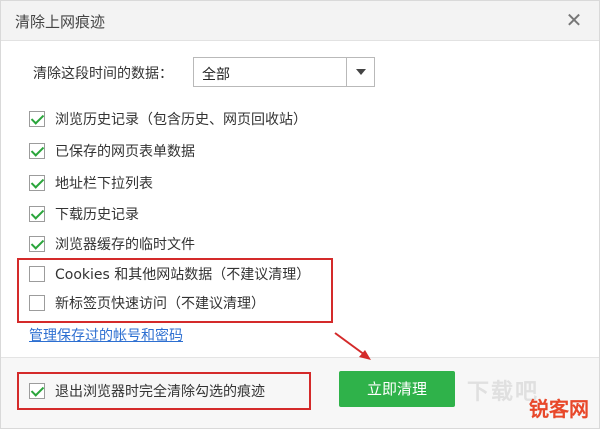 This screenshot has height=429, width=600. What do you see at coordinates (106, 335) in the screenshot?
I see `manage-passwords-link: 管理保存过的帐号和密码` at bounding box center [106, 335].